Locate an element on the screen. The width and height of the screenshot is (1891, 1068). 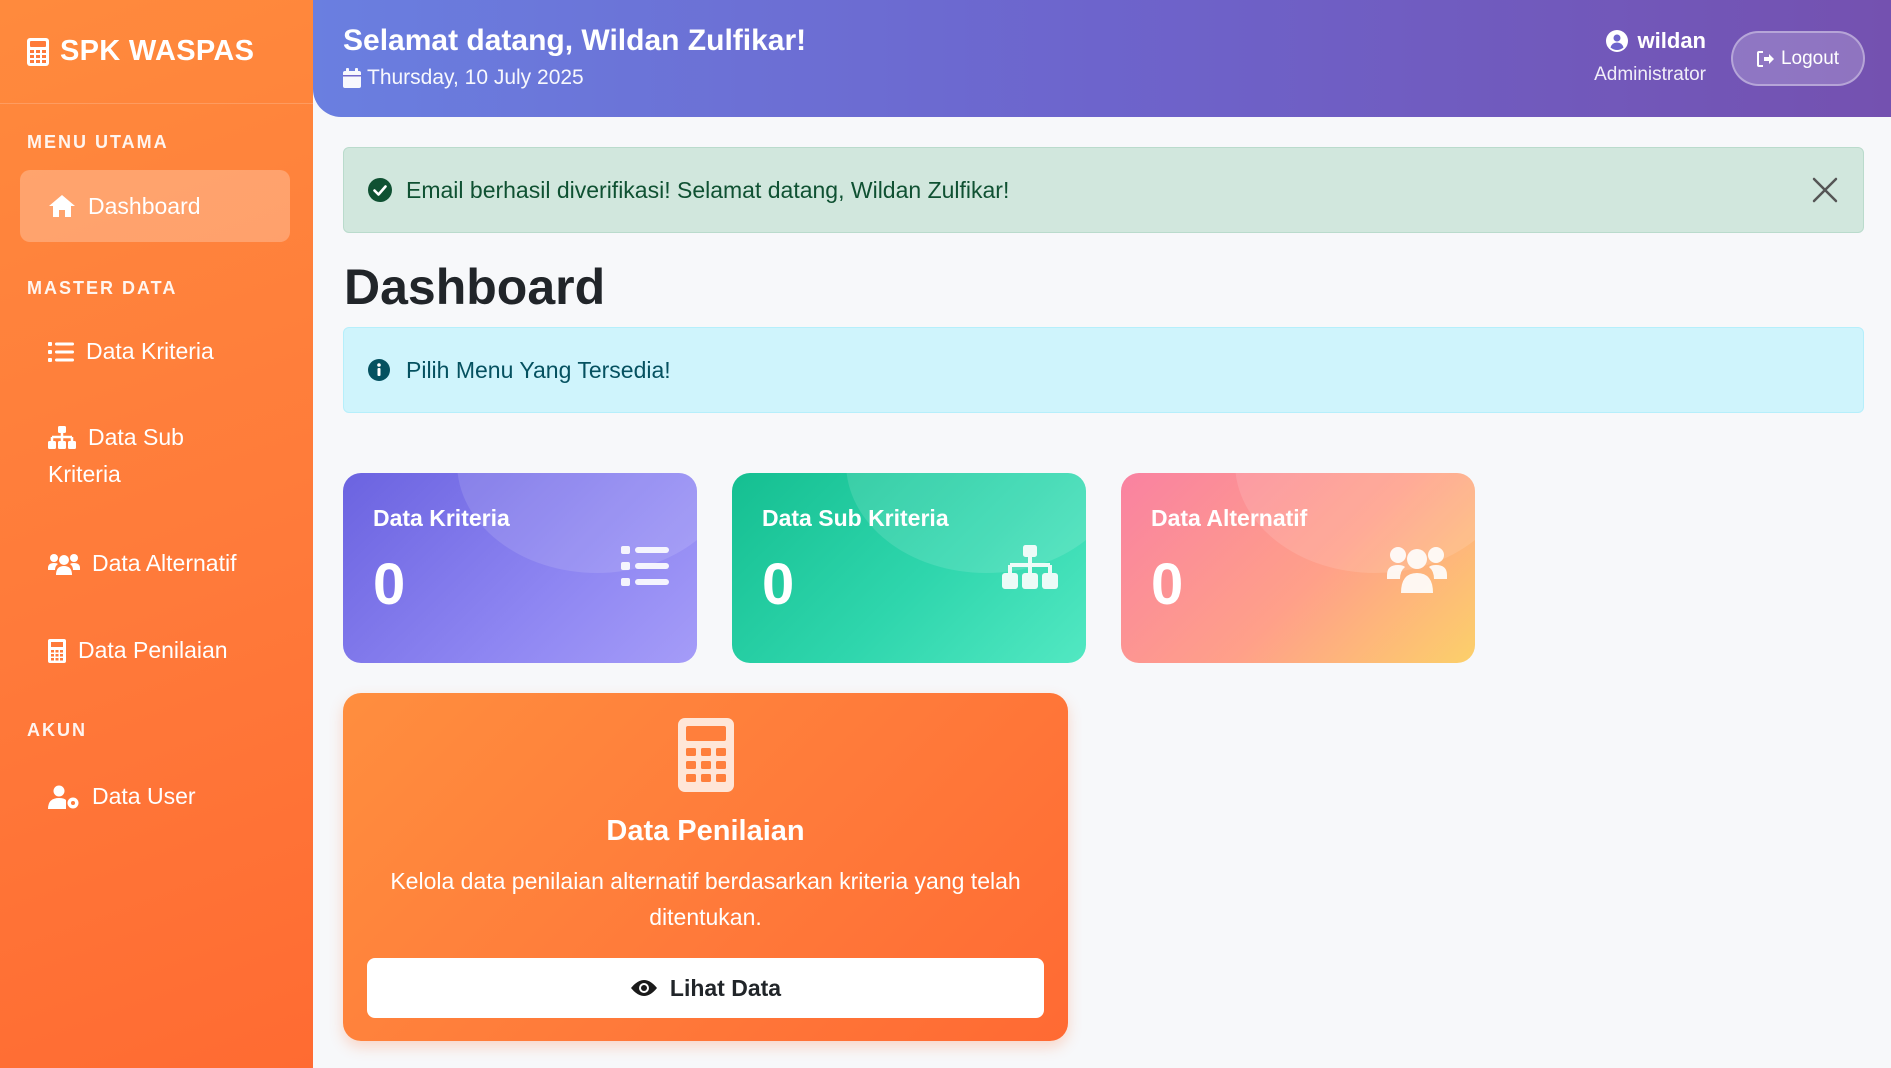
lihat-data-button: Lihat Data is located at coordinates (705, 988).